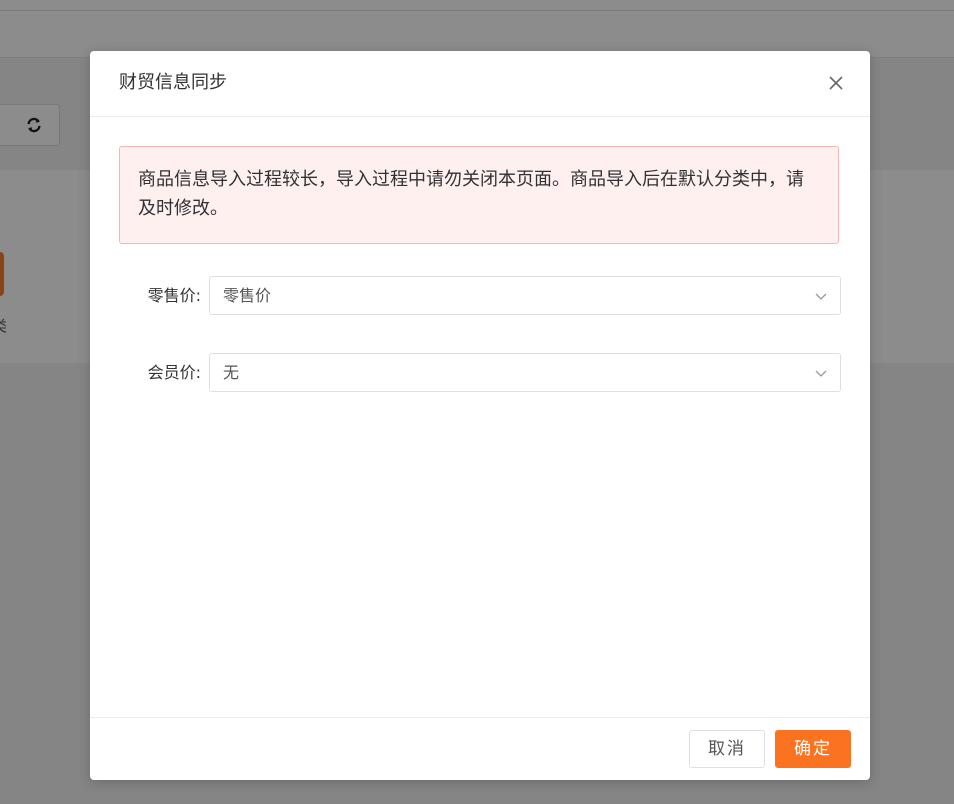 The image size is (954, 804). What do you see at coordinates (813, 749) in the screenshot?
I see `confirm-button: 确定` at bounding box center [813, 749].